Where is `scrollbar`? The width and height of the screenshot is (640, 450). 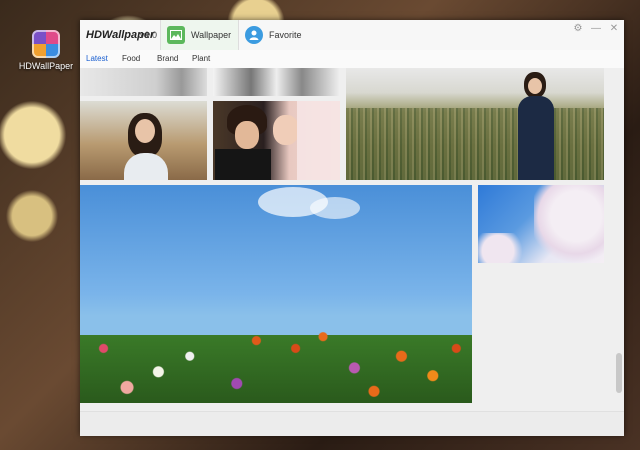
scrollbar is located at coordinates (619, 373).